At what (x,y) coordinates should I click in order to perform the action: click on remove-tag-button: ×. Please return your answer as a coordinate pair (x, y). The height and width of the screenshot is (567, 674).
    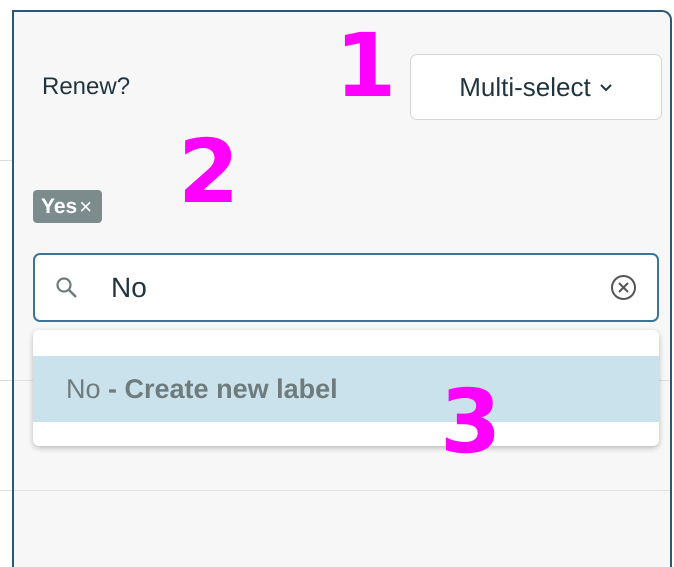
    Looking at the image, I should click on (85, 207).